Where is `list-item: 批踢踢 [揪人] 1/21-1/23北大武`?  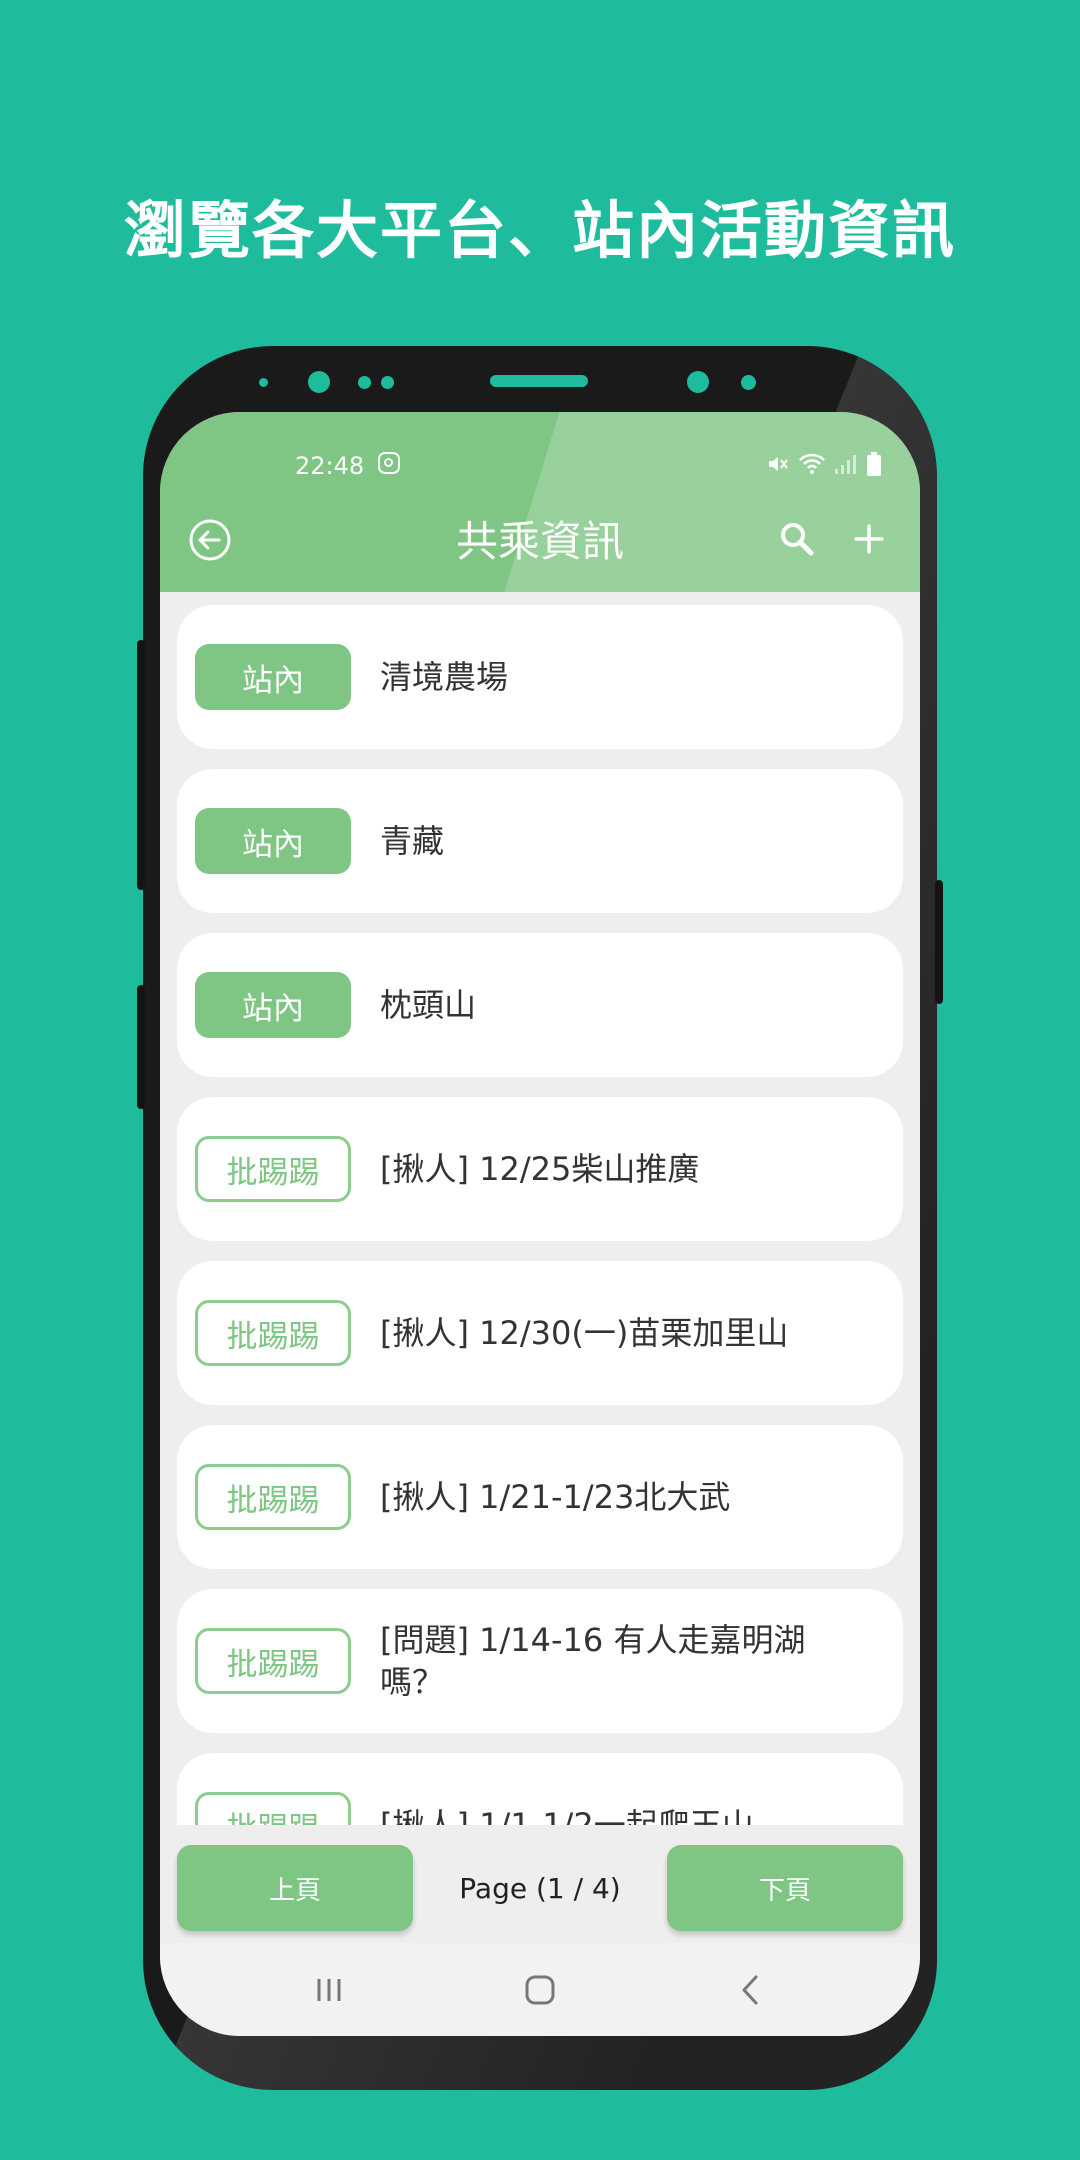
list-item: 批踢踢 [揪人] 1/21-1/23北大武 is located at coordinates (540, 1497).